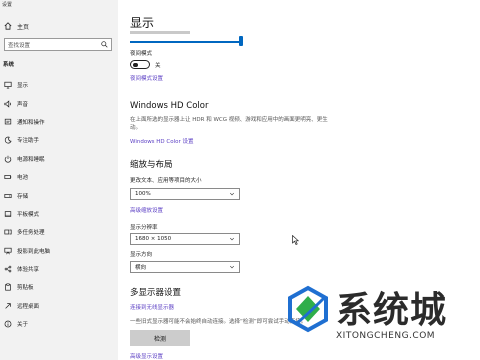  Describe the element at coordinates (8, 121) in the screenshot. I see `notification-icon` at that location.